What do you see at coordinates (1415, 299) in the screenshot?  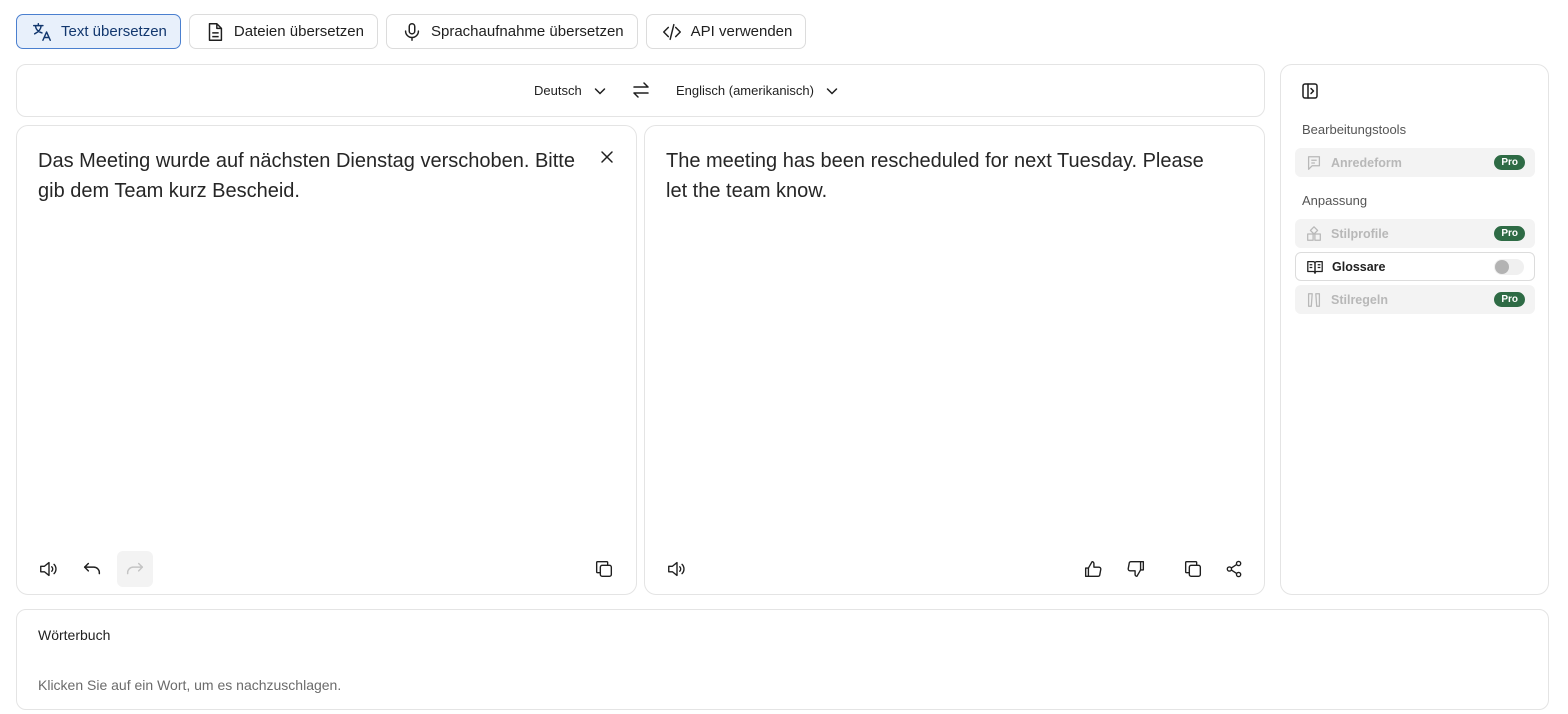 I see `tool-stilregeln: Stilregeln Pro` at bounding box center [1415, 299].